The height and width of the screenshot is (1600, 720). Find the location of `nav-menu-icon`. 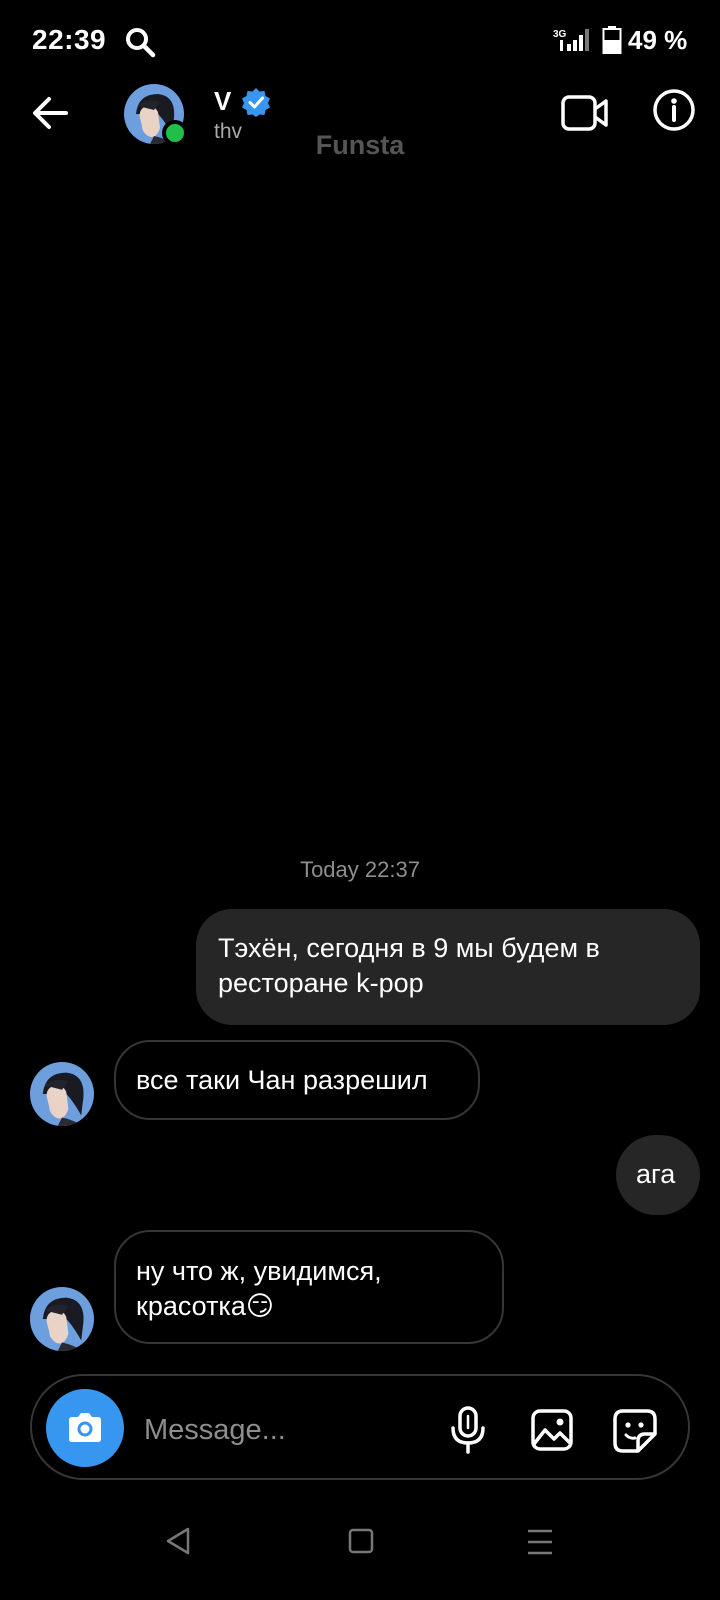

nav-menu-icon is located at coordinates (540, 1542).